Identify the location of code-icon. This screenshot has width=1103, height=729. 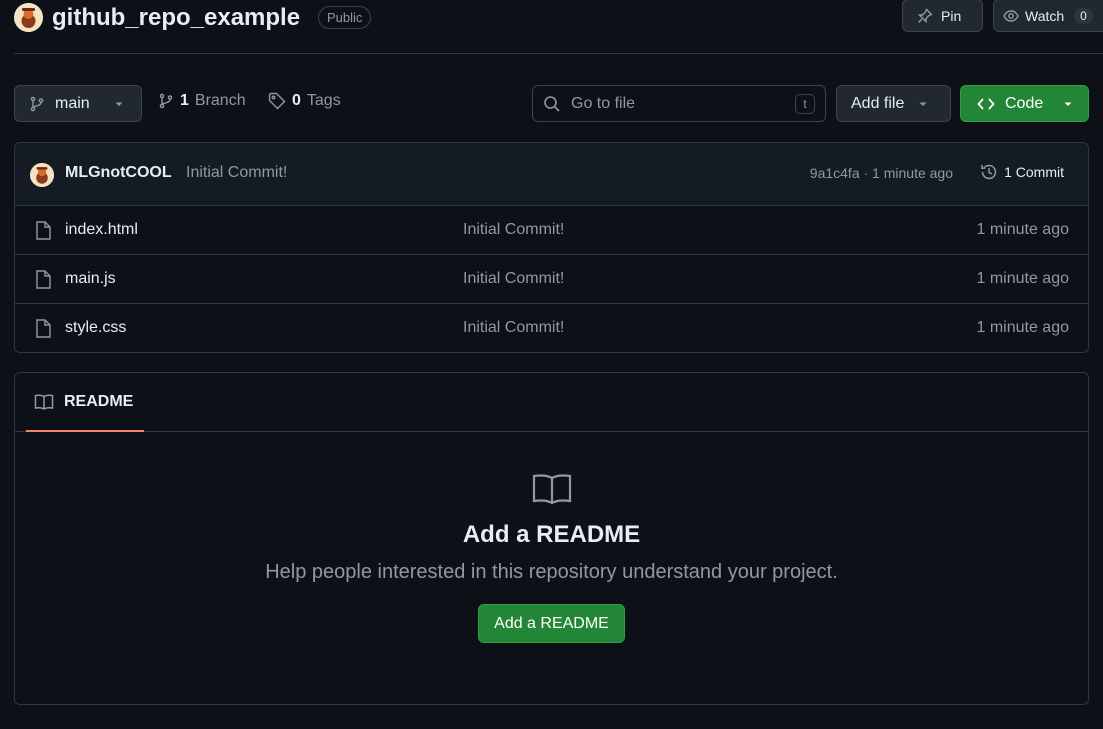
(986, 104).